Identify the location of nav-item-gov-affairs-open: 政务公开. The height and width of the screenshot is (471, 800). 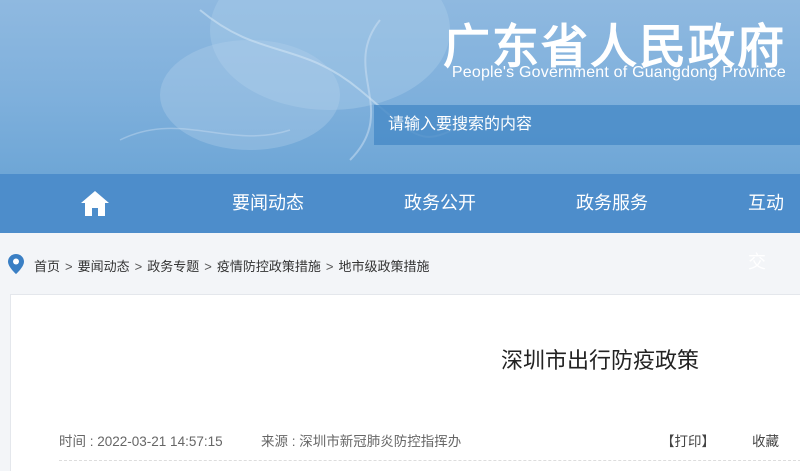
(440, 203).